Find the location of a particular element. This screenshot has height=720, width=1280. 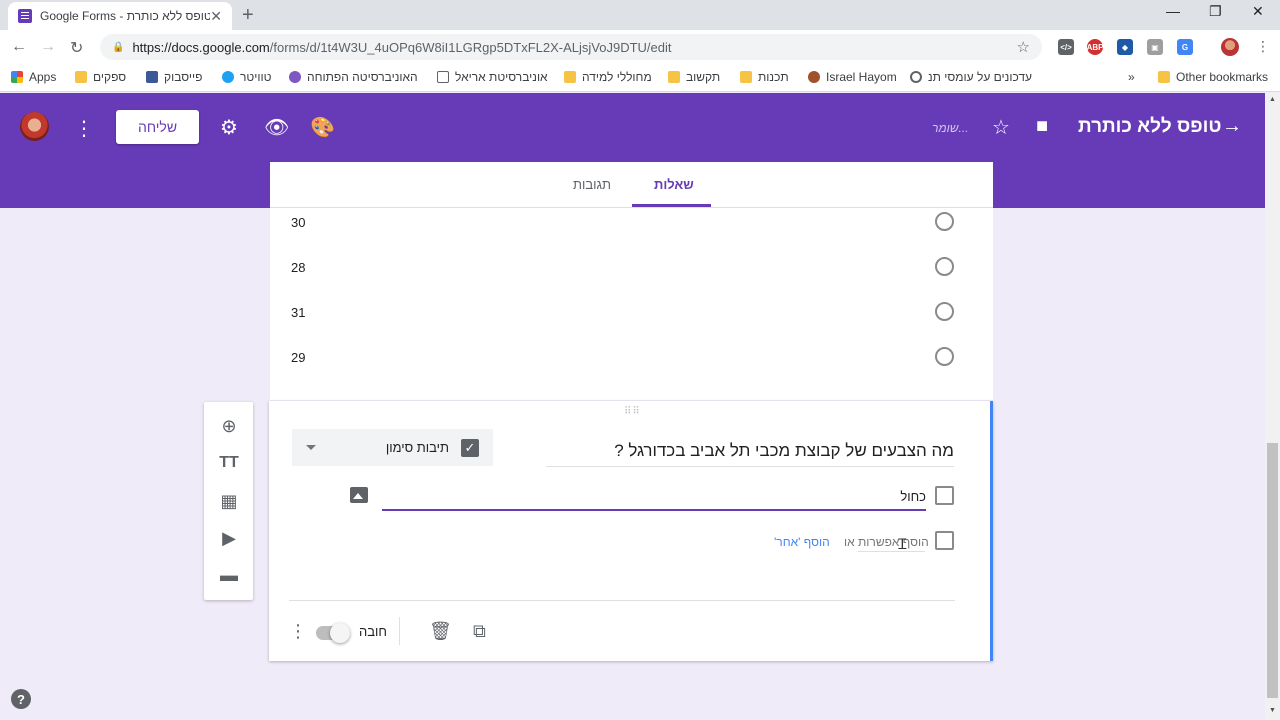

bookmark-label: פייסבוק is located at coordinates (183, 77).